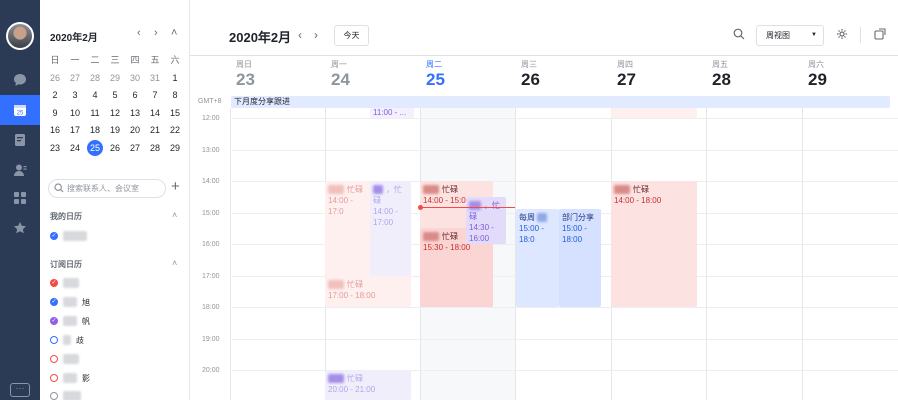 This screenshot has width=898, height=400. I want to click on day-header-mon: 周一 24, so click(373, 76).